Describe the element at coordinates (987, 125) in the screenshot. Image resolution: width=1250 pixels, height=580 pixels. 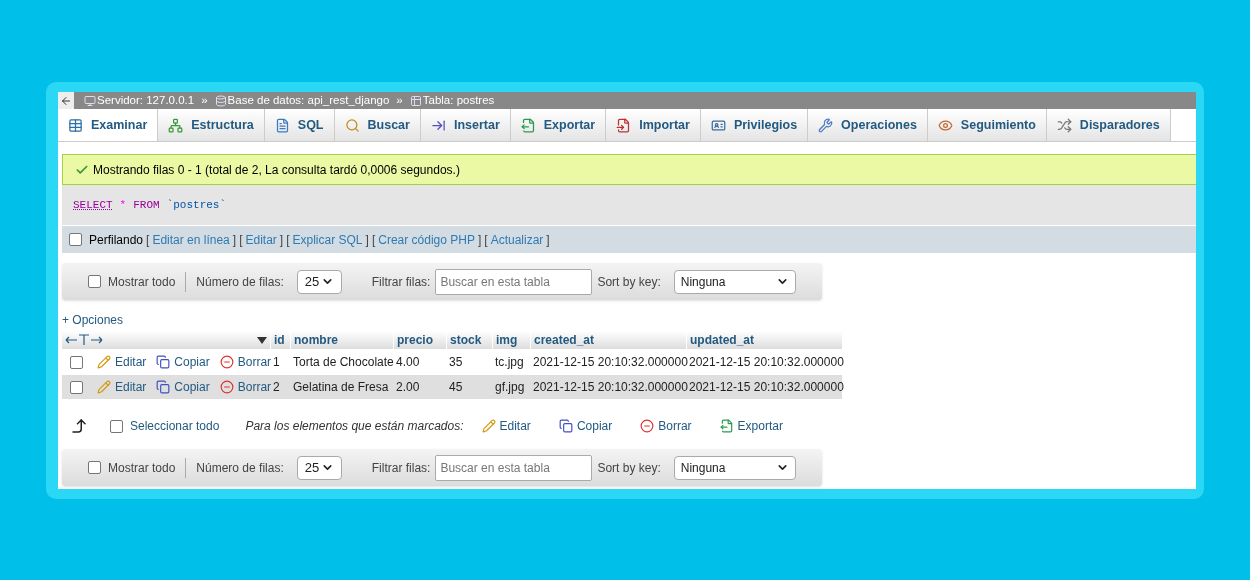
I see `tab: Seguimiento` at that location.